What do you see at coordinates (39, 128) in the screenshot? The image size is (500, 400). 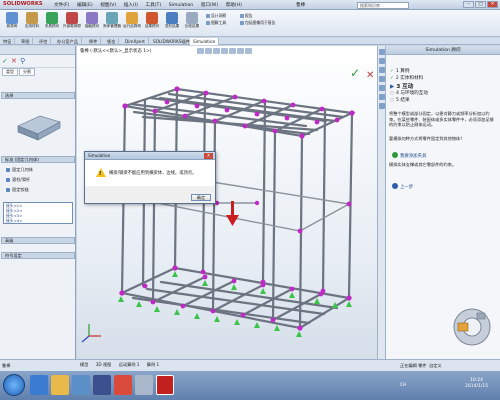 I see `fixture-preview-image` at bounding box center [39, 128].